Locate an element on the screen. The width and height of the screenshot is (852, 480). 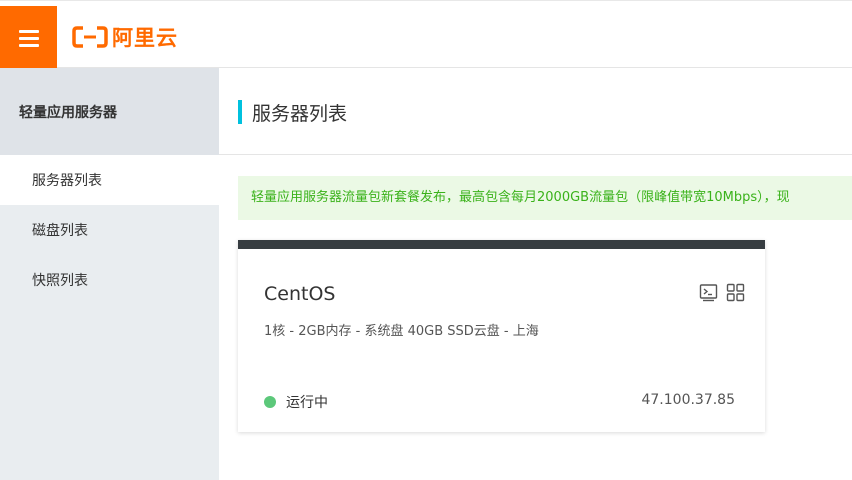
menu-button is located at coordinates (28, 37).